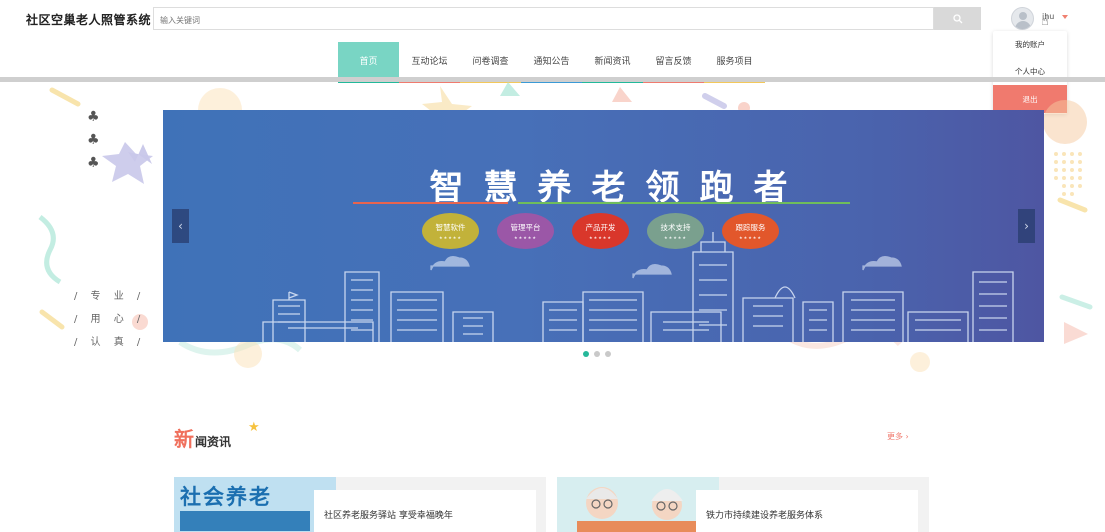 Image resolution: width=1105 pixels, height=532 pixels. I want to click on top-header: 社区空巢老人照管系统 ihu ☝, so click(552, 20).